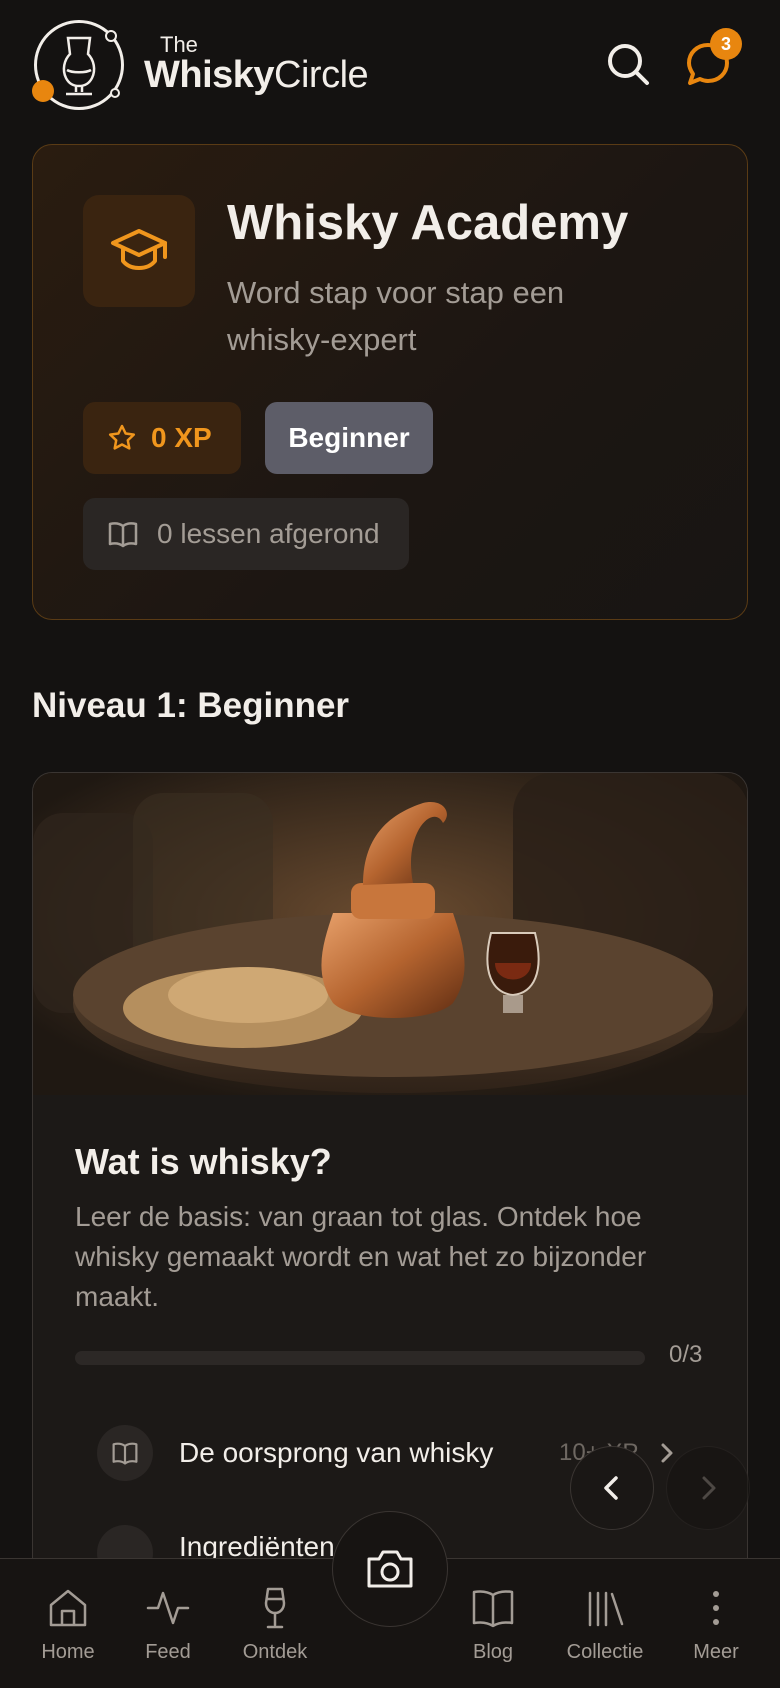 This screenshot has height=1688, width=780. I want to click on notification-badge: 3, so click(726, 44).